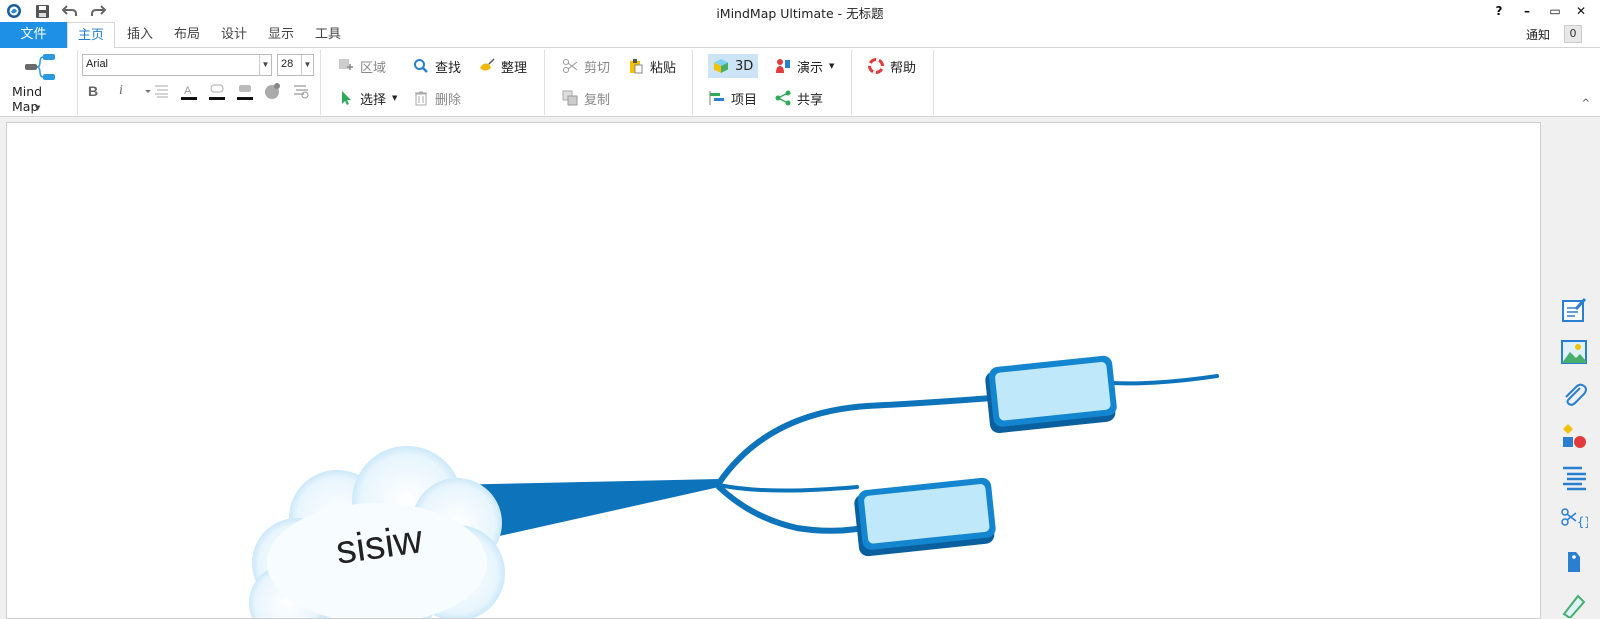 This screenshot has width=1600, height=619. I want to click on font-family-select: Arial ▼, so click(177, 65).